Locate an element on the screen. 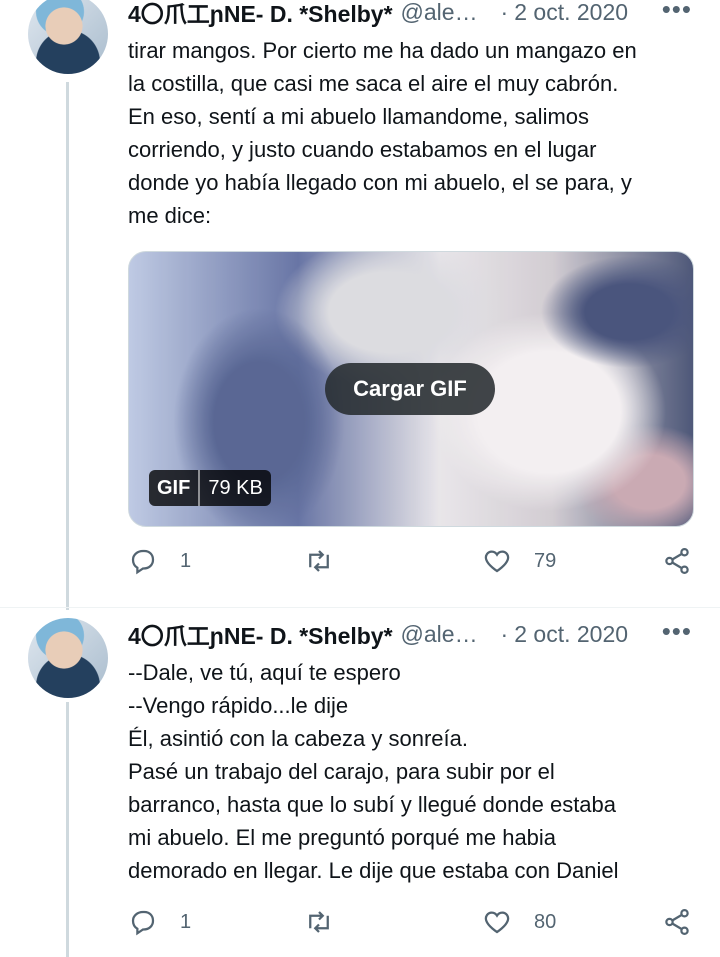 This screenshot has height=957, width=720. like-count: 79 is located at coordinates (545, 560).